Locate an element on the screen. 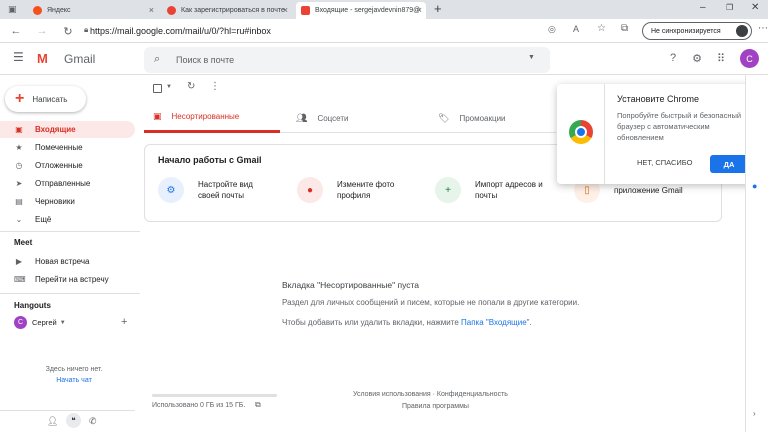 The height and width of the screenshot is (432, 768). read-aloud-icon: A is located at coordinates (576, 29).